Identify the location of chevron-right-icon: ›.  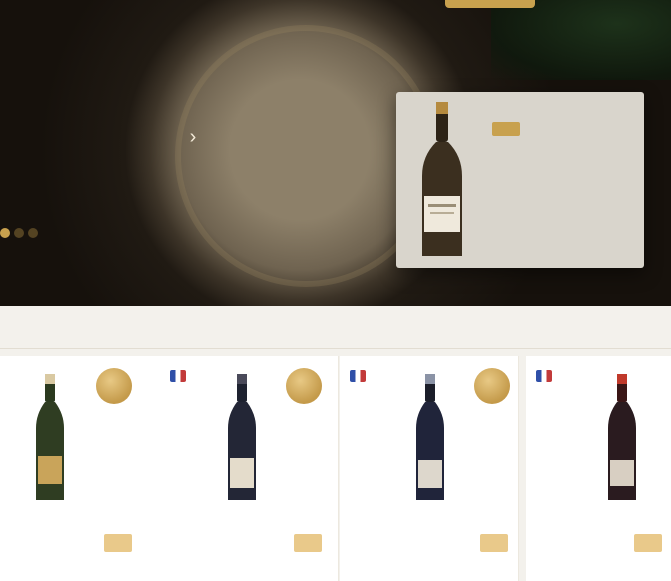
(193, 137).